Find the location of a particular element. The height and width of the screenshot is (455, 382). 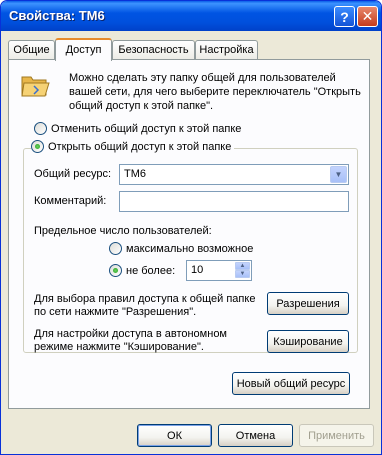

close-button: ✕ is located at coordinates (367, 16).